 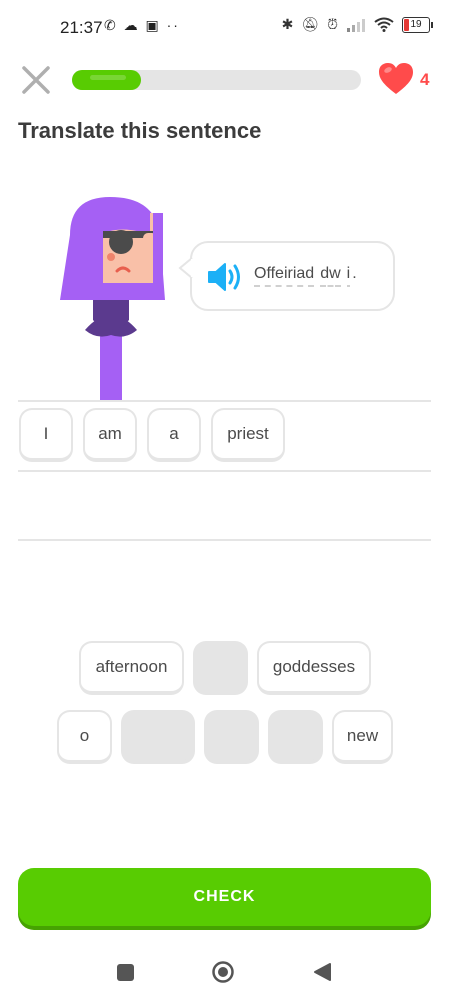 I want to click on alarm-icon: ⏰︎, so click(x=332, y=24).